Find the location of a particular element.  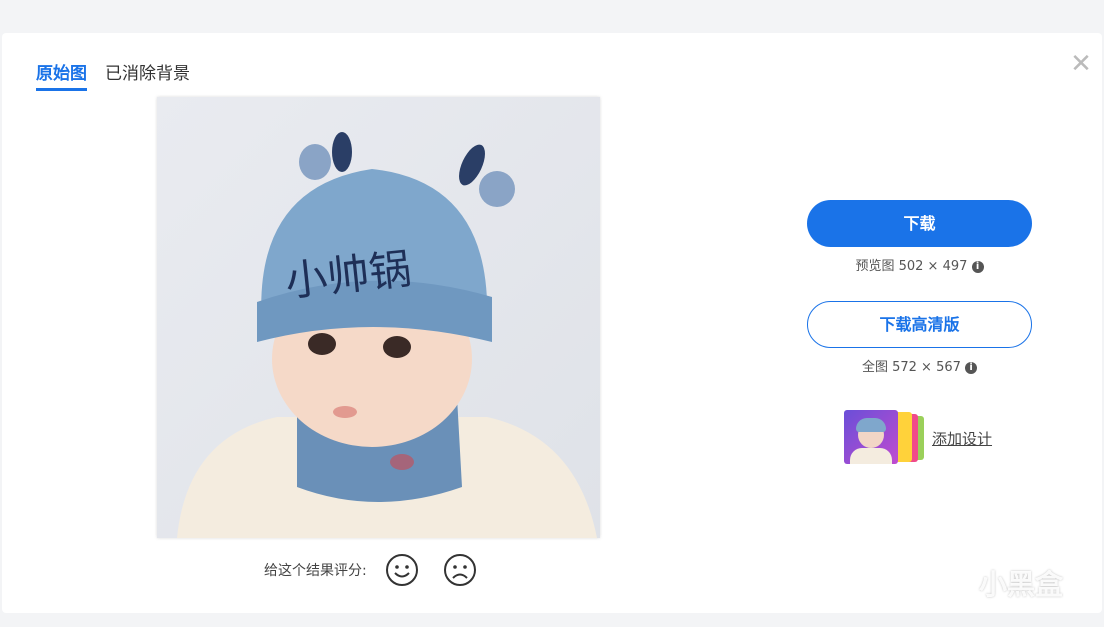

design-thumbnails-icon is located at coordinates (885, 438).